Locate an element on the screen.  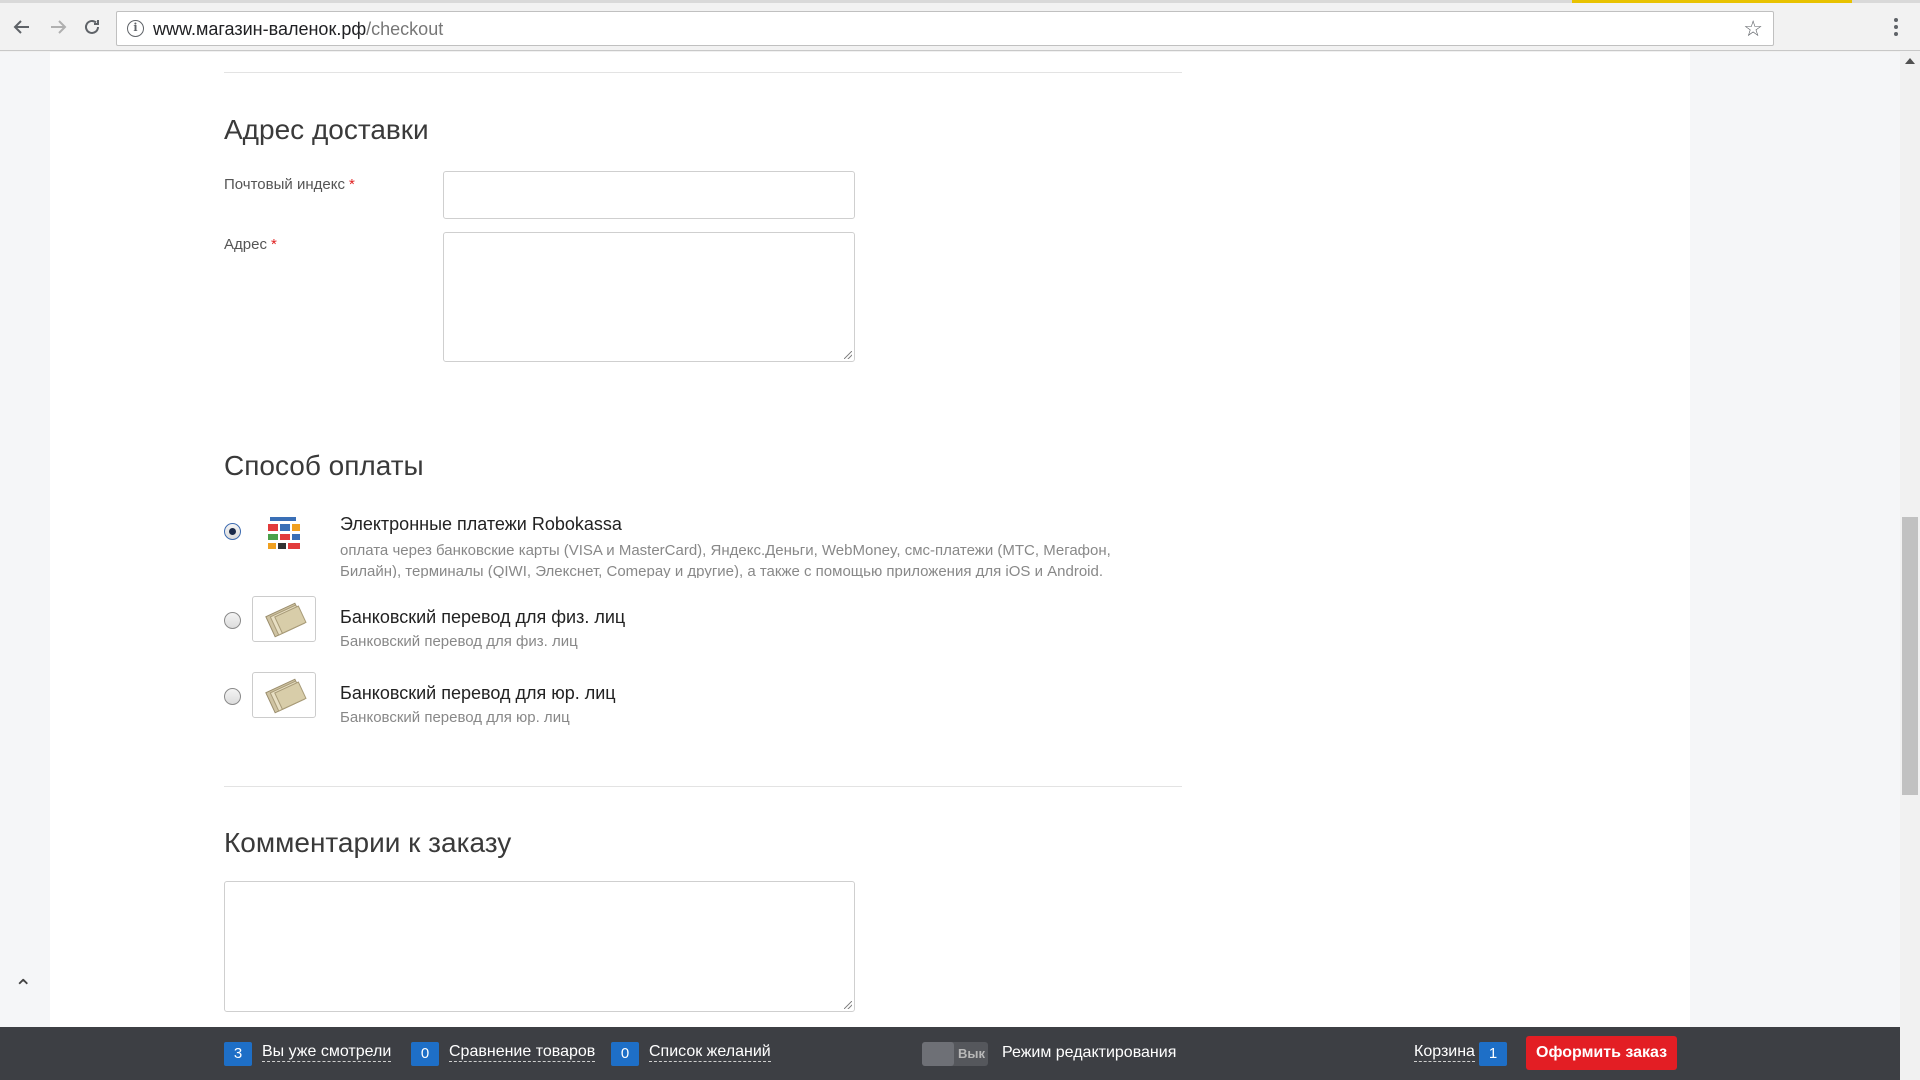
scroll-up-arrow-icon is located at coordinates (1910, 61).